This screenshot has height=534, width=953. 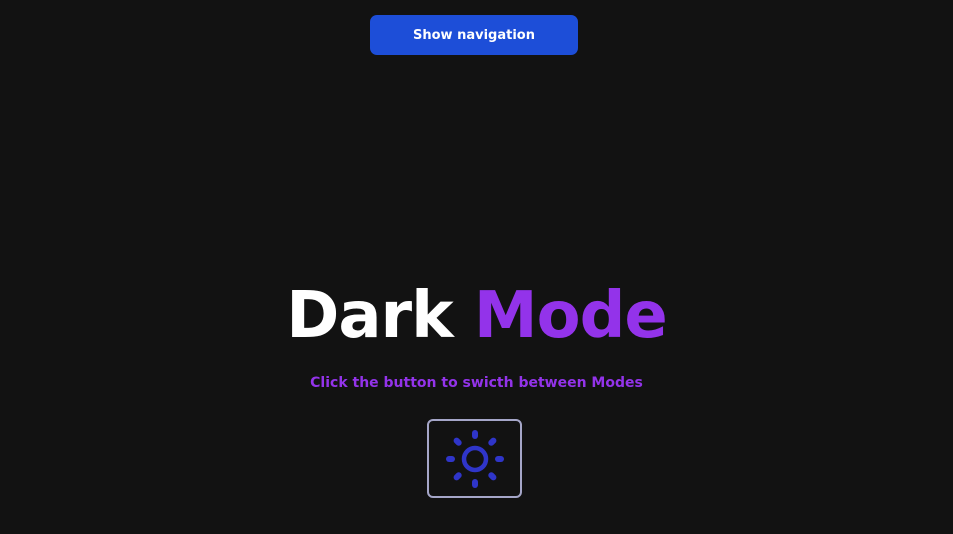 I want to click on show-navigation-button: Show navigation, so click(x=474, y=35).